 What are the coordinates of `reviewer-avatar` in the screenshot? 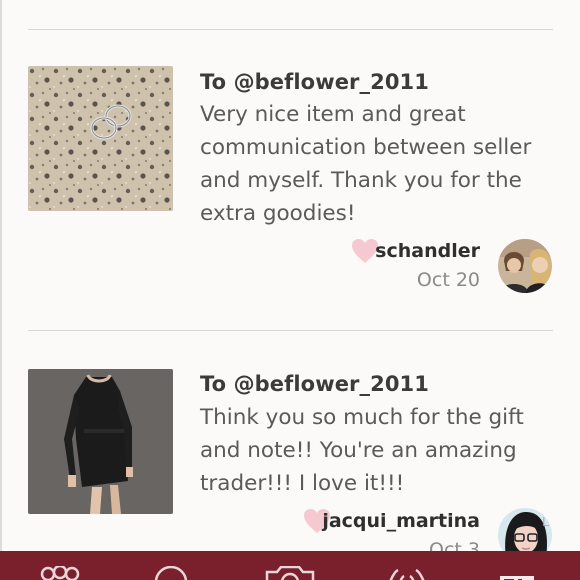 It's located at (525, 266).